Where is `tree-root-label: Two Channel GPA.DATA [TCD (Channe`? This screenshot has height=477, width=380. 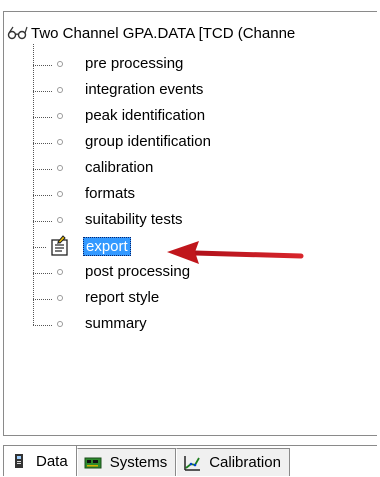
tree-root-label: Two Channel GPA.DATA [TCD (Channe is located at coordinates (163, 33).